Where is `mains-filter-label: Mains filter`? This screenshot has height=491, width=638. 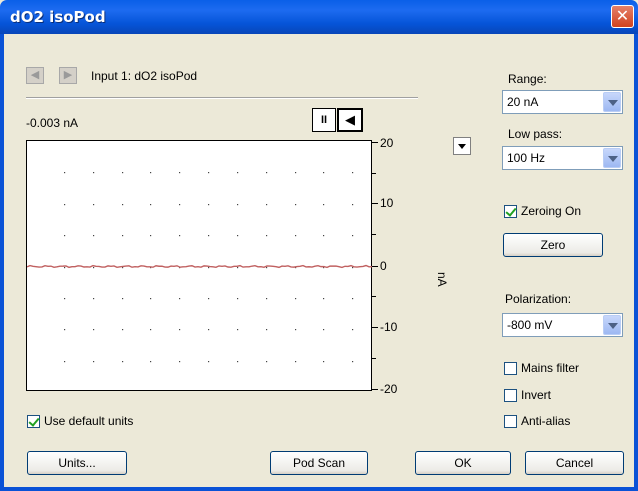
mains-filter-label: Mains filter is located at coordinates (550, 368).